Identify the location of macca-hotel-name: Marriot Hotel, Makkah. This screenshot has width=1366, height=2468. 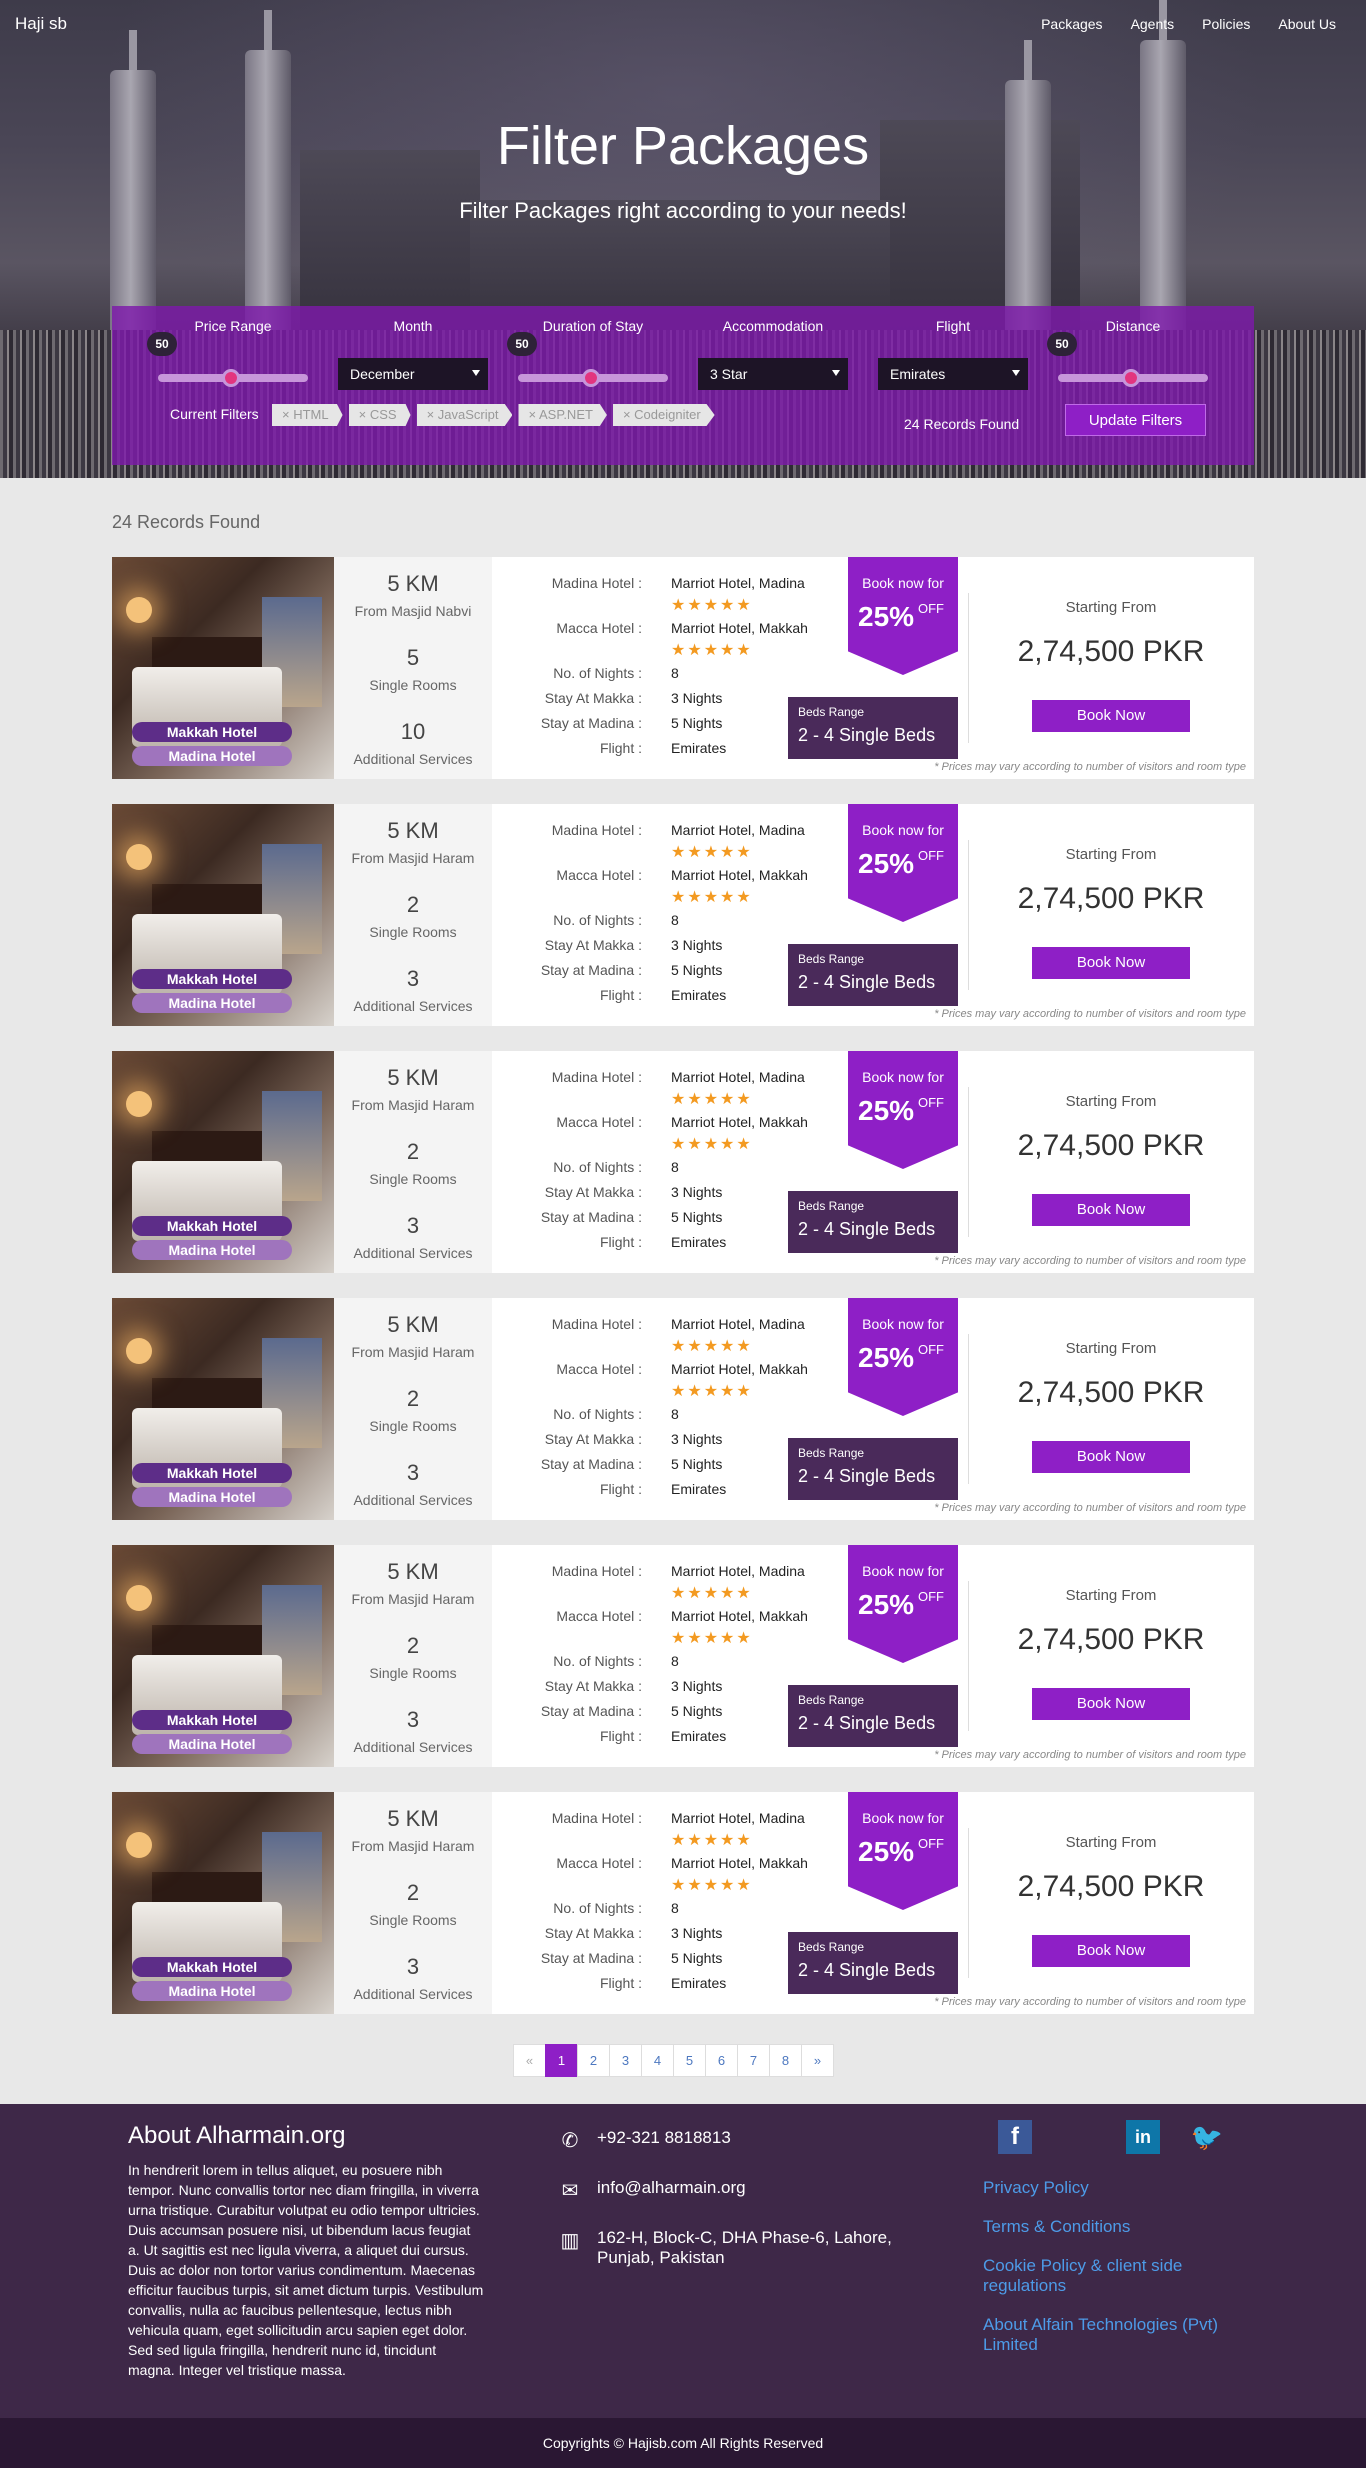
(739, 1122).